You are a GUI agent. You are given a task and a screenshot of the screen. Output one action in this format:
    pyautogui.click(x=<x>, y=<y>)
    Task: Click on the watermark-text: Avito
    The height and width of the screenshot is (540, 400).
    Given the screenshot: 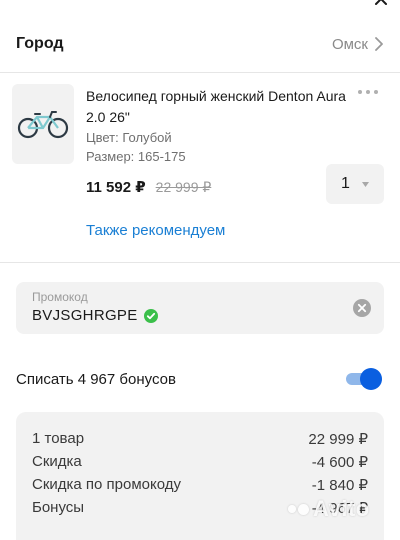 What is the action you would take?
    pyautogui.click(x=341, y=508)
    